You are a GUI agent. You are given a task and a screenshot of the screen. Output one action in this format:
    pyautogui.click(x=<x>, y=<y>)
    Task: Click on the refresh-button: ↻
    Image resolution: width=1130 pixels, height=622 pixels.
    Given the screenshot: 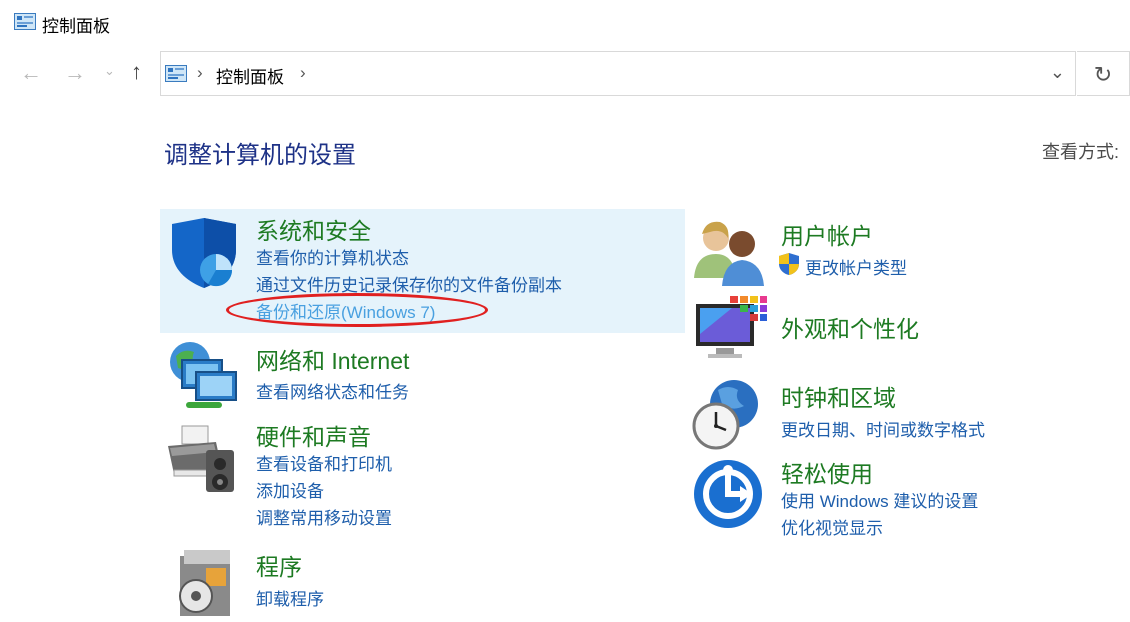 What is the action you would take?
    pyautogui.click(x=1103, y=73)
    